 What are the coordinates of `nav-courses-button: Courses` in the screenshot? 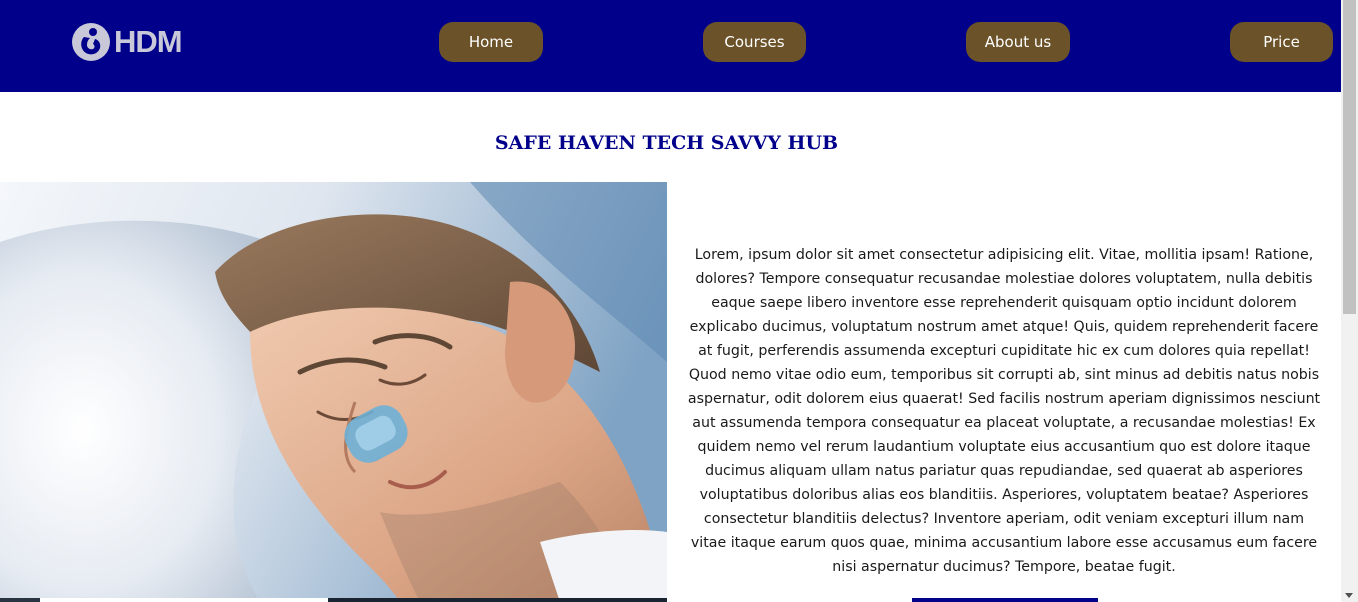 It's located at (754, 42).